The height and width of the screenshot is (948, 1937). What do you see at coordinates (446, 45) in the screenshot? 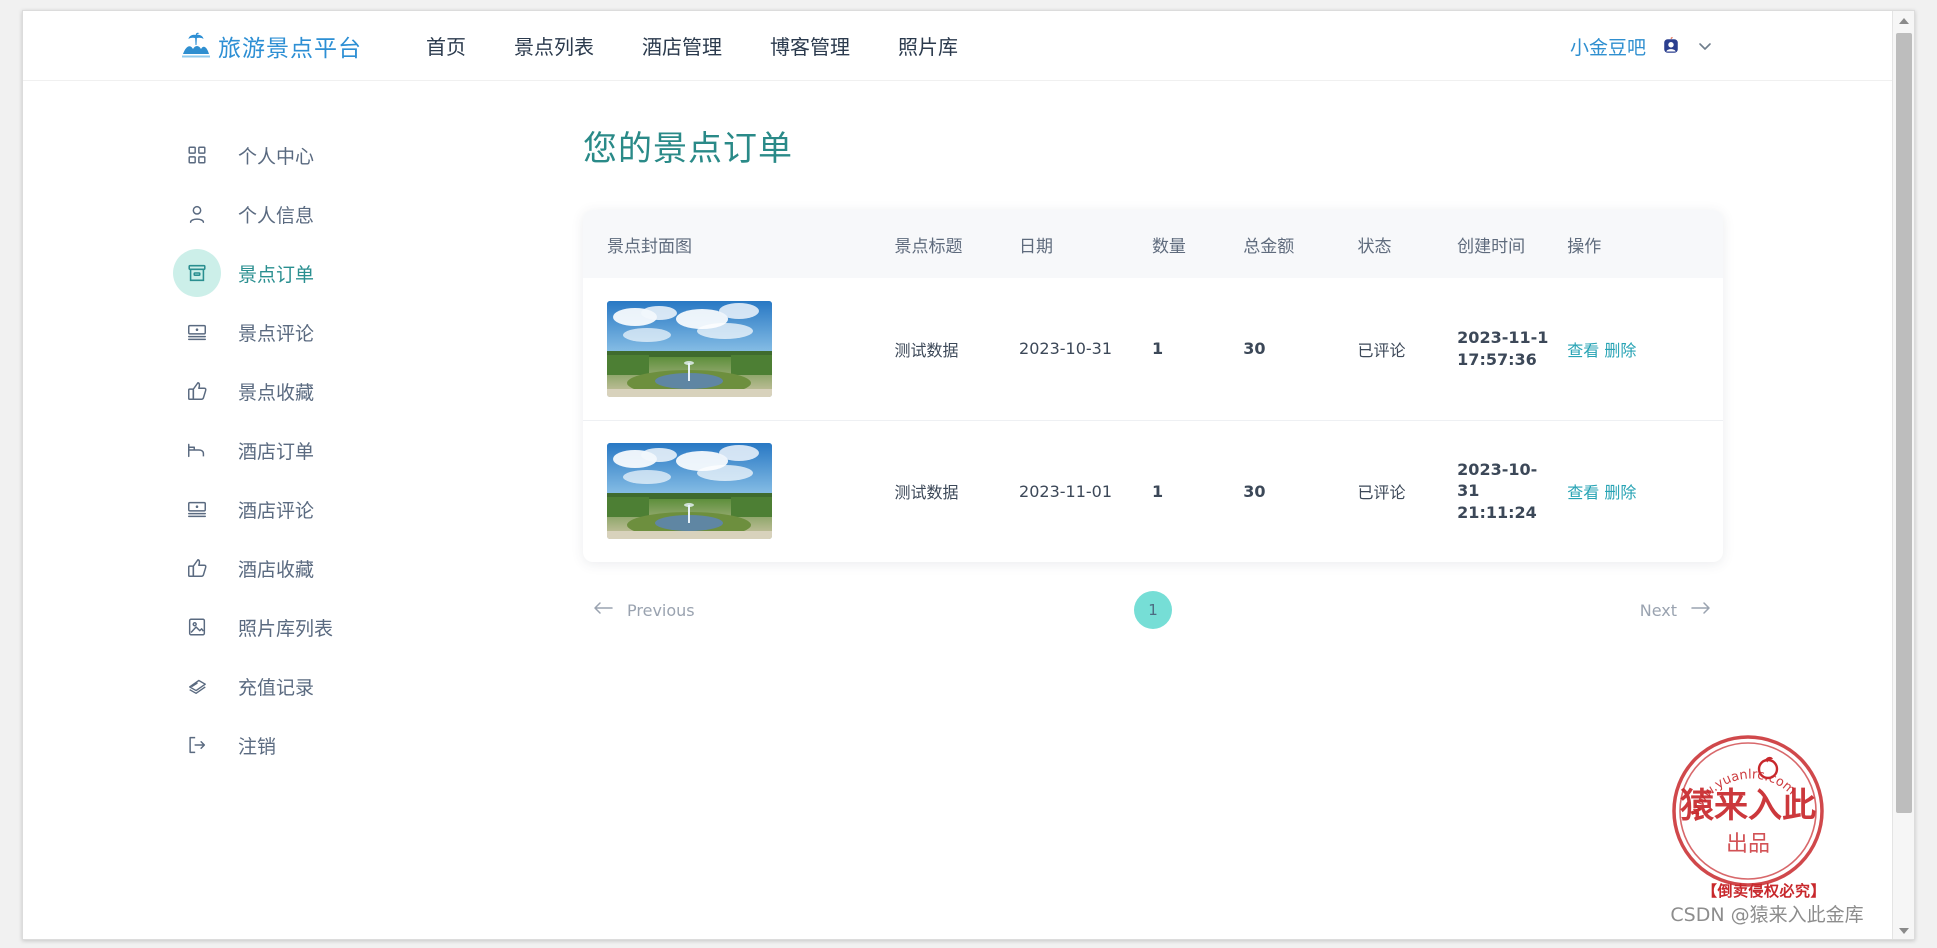
I see `nav-home: 首页` at bounding box center [446, 45].